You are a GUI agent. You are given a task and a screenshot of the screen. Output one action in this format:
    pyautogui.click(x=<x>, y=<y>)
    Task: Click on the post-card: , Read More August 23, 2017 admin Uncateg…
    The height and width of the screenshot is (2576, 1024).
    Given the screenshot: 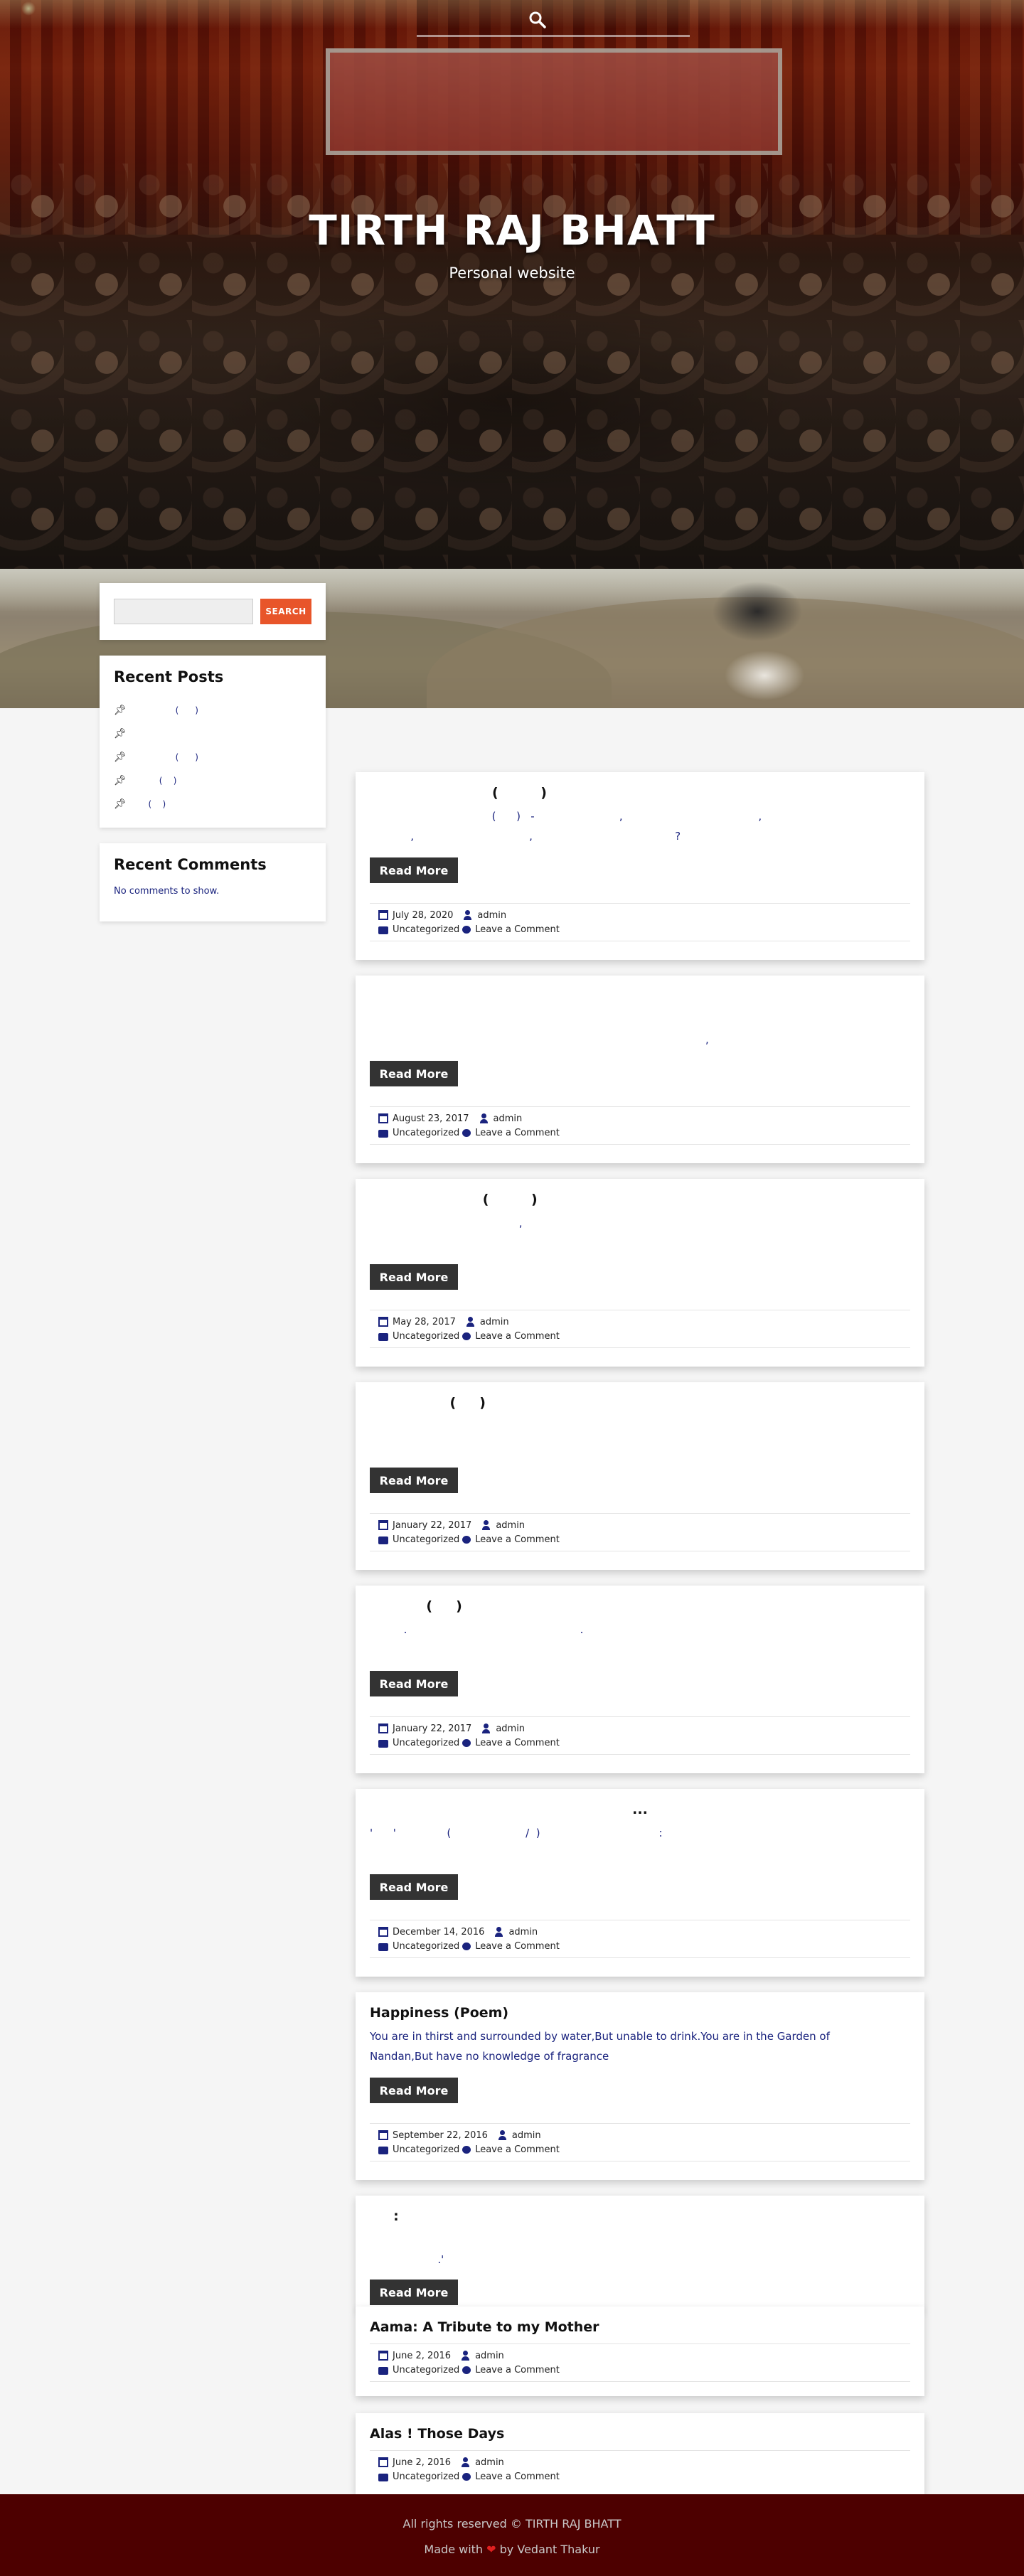 What is the action you would take?
    pyautogui.click(x=640, y=1070)
    